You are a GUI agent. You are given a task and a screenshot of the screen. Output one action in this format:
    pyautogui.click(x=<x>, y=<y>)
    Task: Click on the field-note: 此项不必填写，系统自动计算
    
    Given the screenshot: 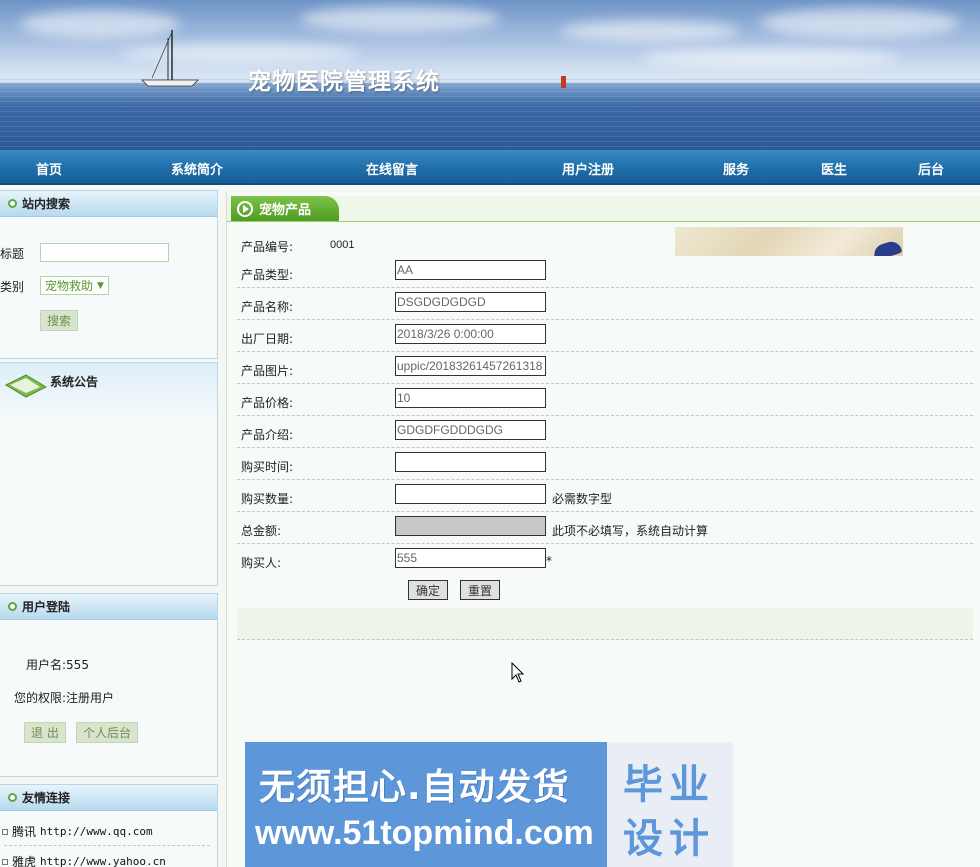 What is the action you would take?
    pyautogui.click(x=630, y=531)
    